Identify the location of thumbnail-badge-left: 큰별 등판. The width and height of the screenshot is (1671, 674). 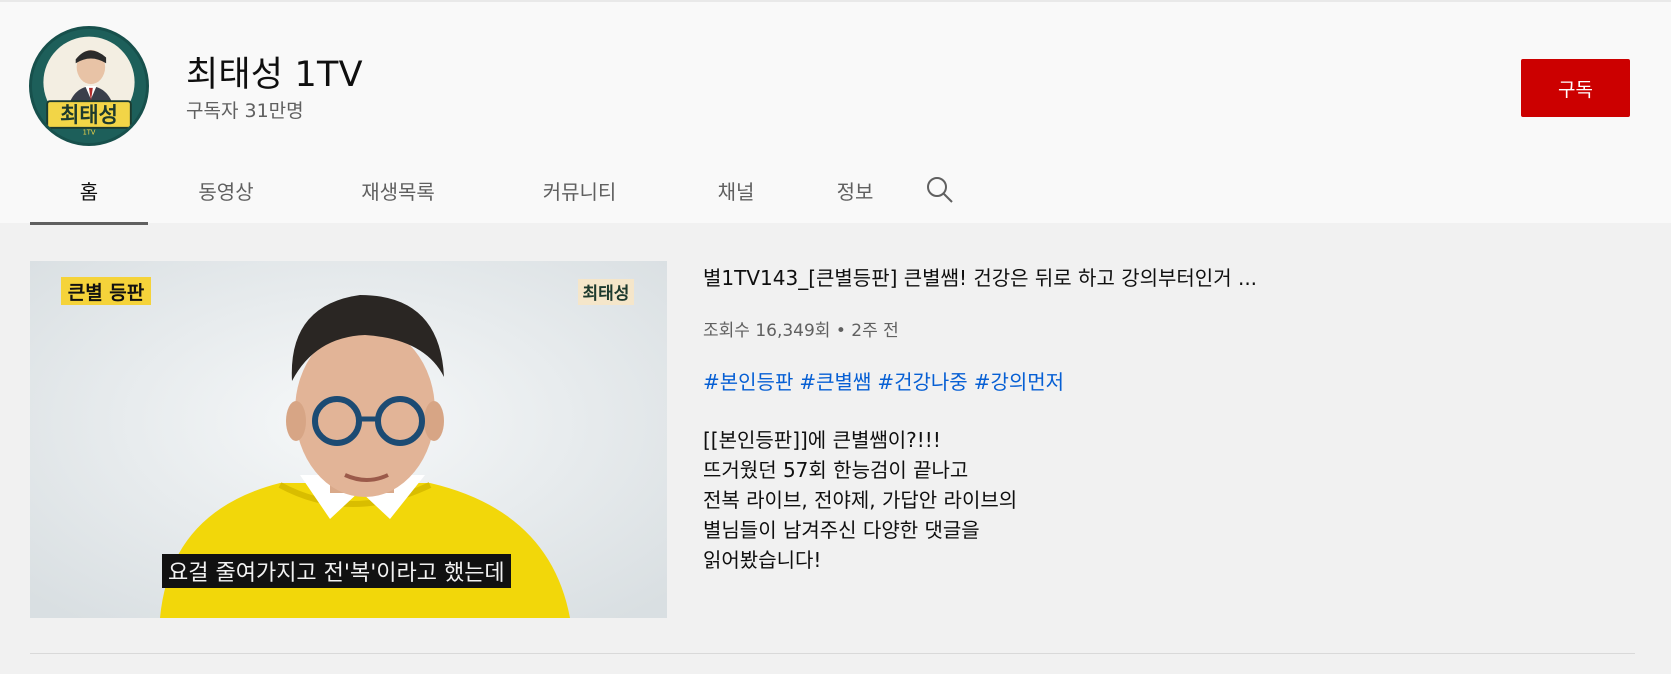
(106, 293).